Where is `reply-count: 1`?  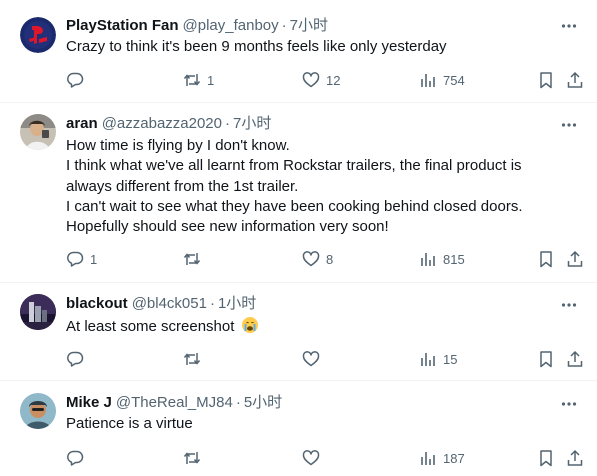 reply-count: 1 is located at coordinates (94, 259).